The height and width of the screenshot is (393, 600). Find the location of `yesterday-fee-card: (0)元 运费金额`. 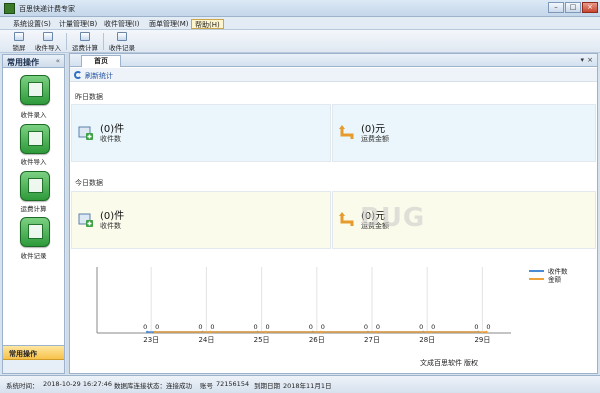

yesterday-fee-card: (0)元 运费金额 is located at coordinates (464, 133).